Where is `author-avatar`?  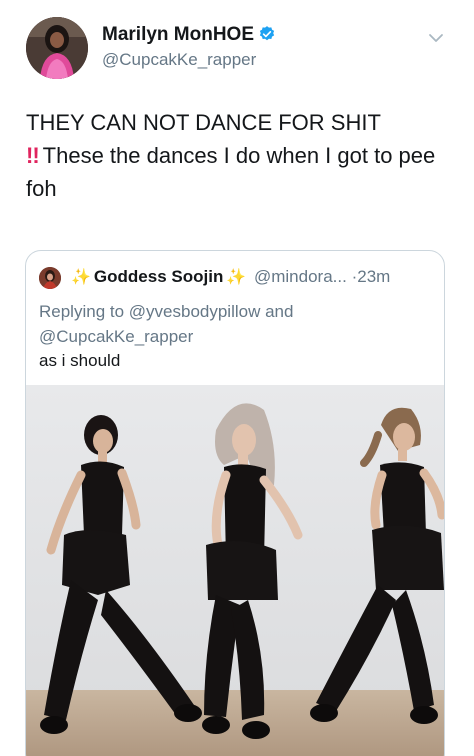 author-avatar is located at coordinates (57, 48).